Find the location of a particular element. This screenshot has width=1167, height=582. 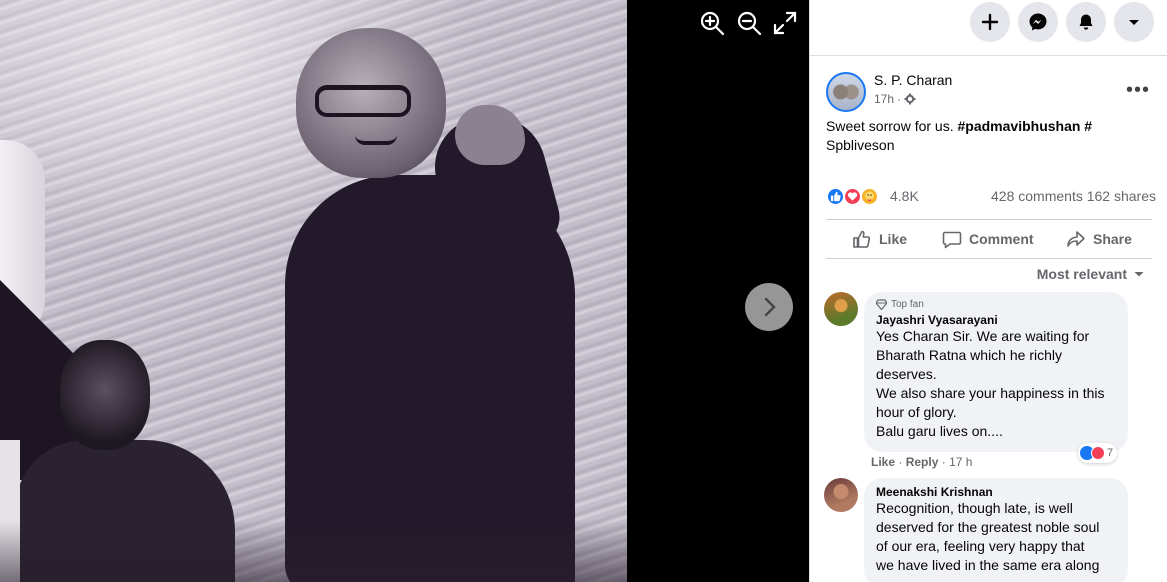

zoom-in-icon is located at coordinates (712, 23).